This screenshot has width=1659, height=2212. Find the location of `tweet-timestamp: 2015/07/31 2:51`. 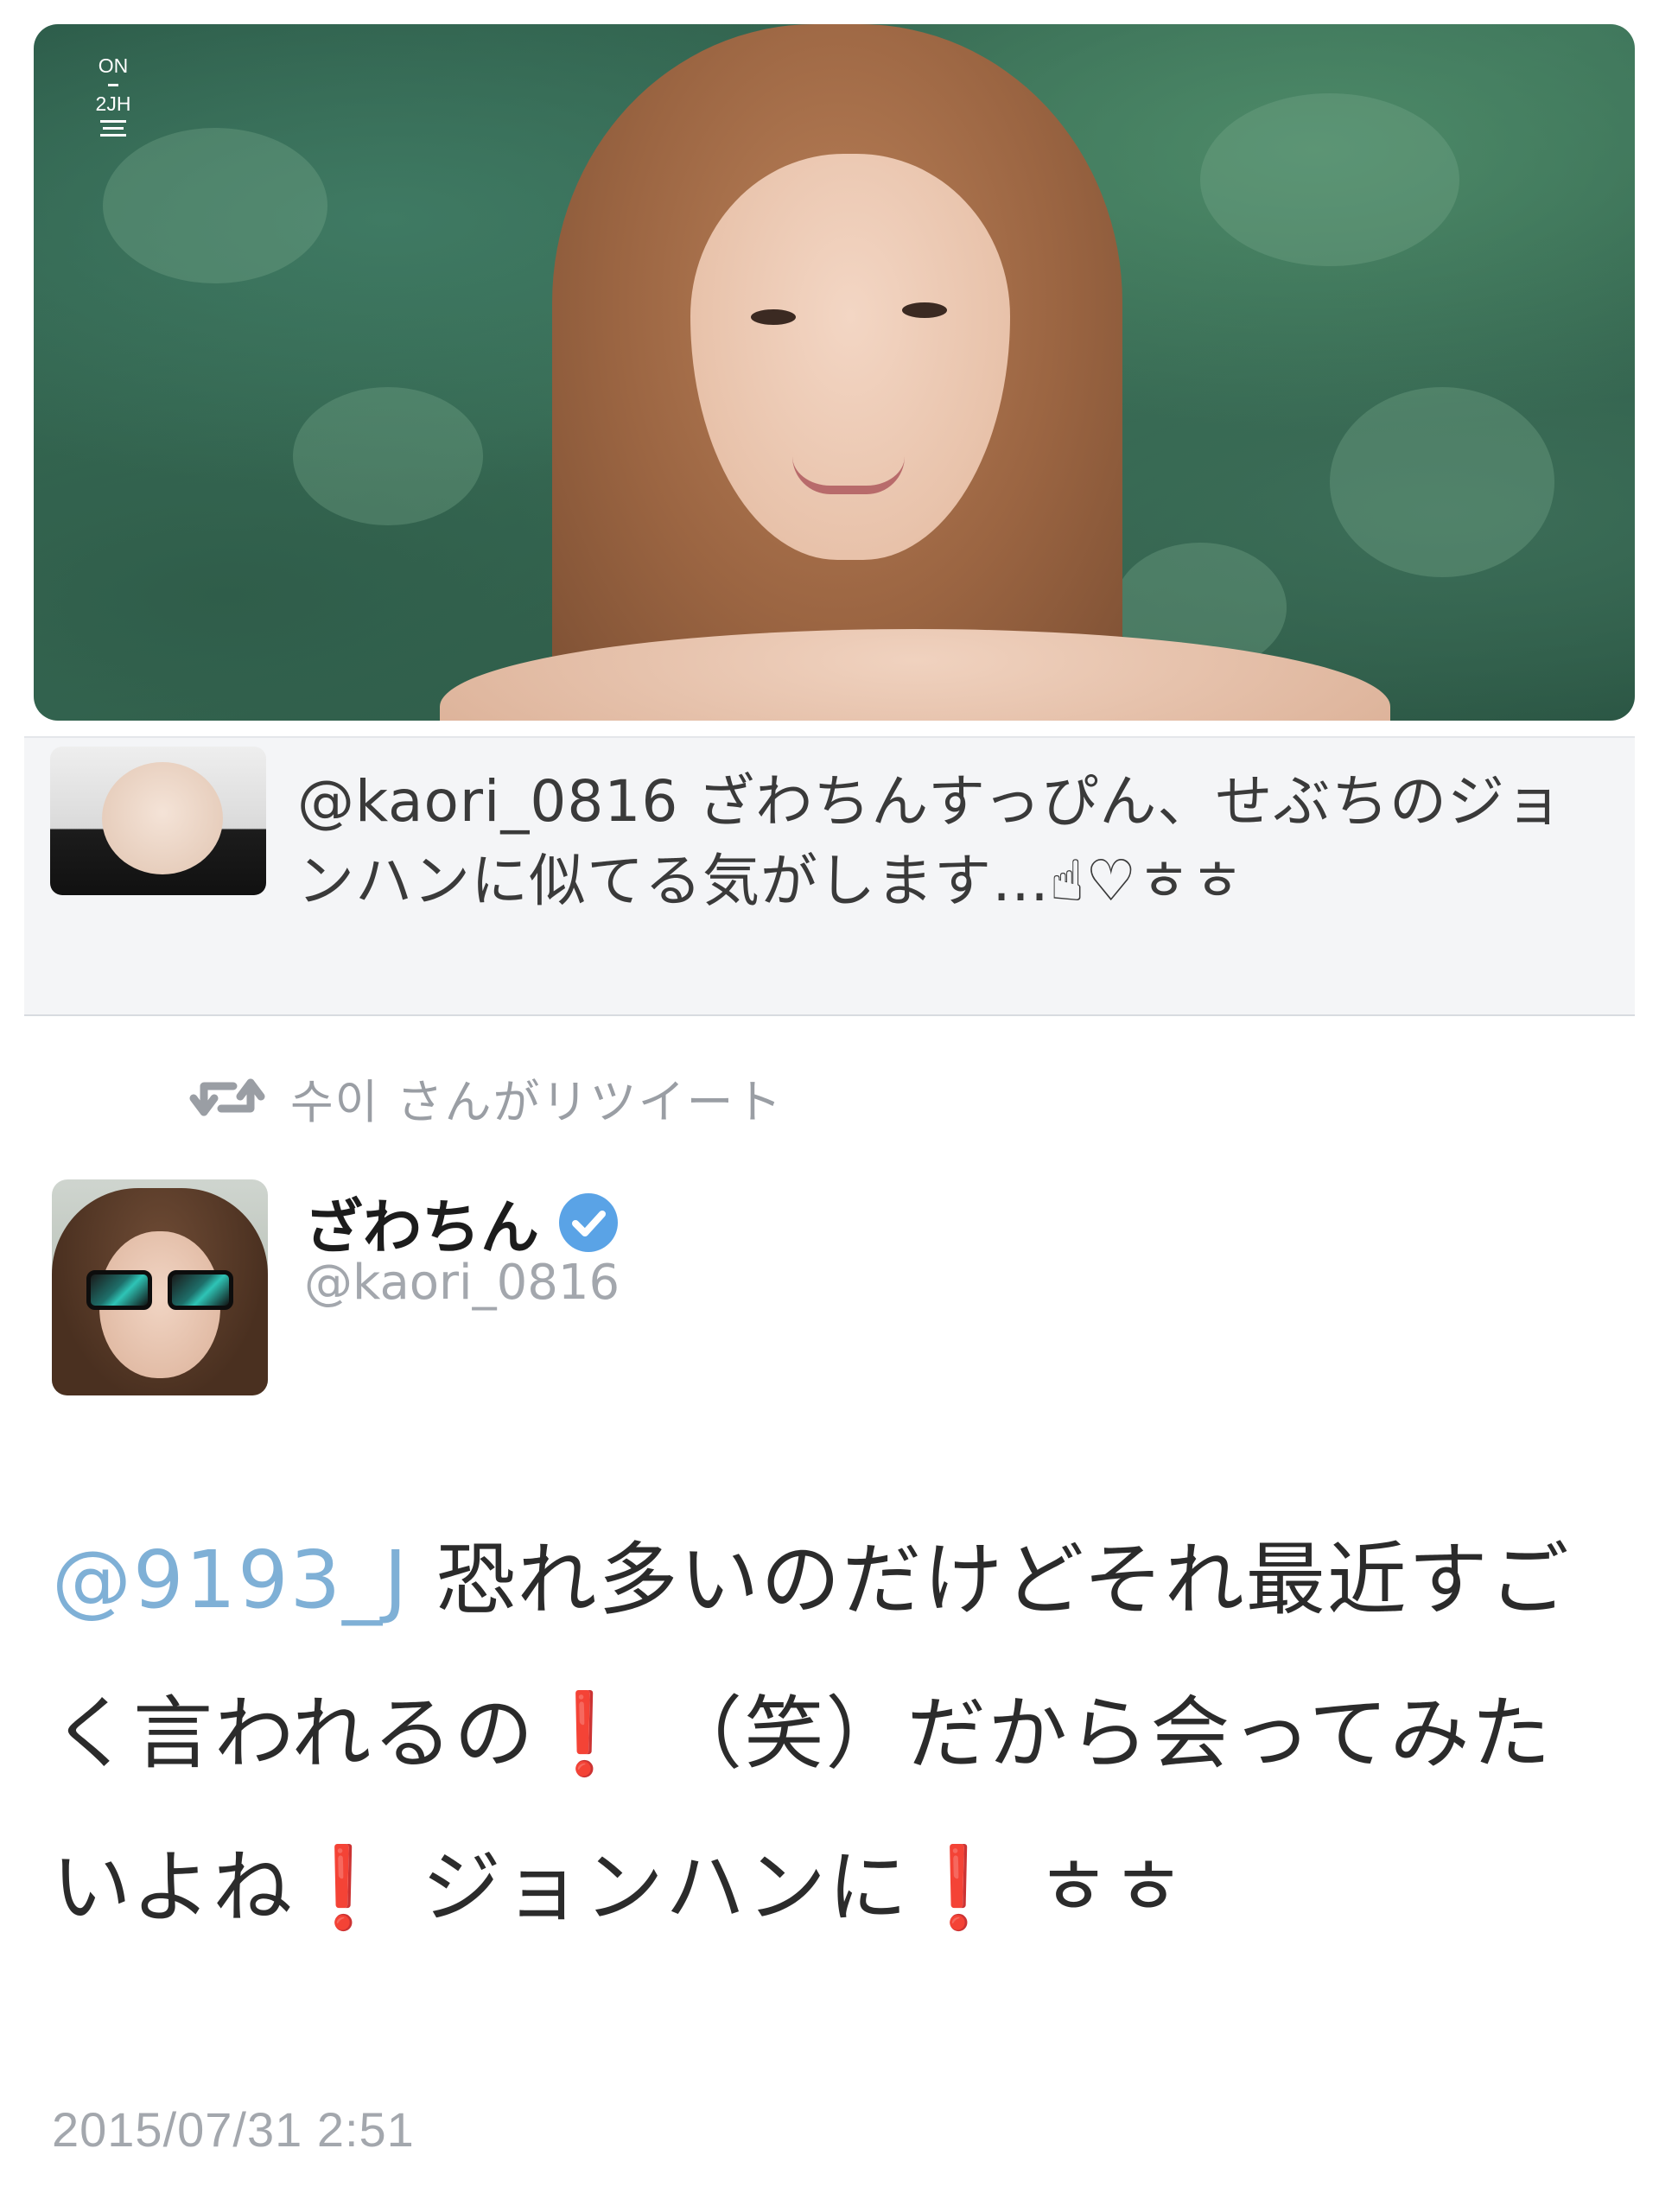

tweet-timestamp: 2015/07/31 2:51 is located at coordinates (233, 2129).